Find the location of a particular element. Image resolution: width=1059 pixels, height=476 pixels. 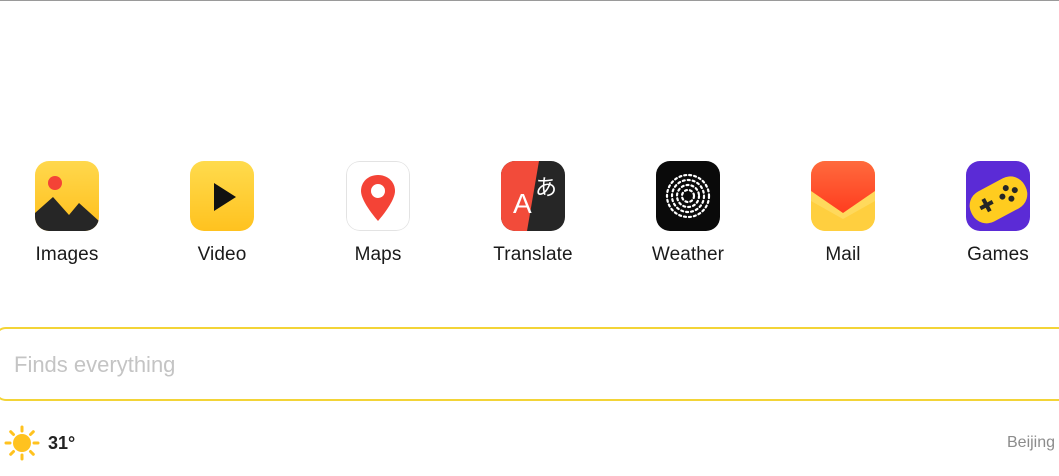

service-translate: A あ Translate is located at coordinates (533, 213).